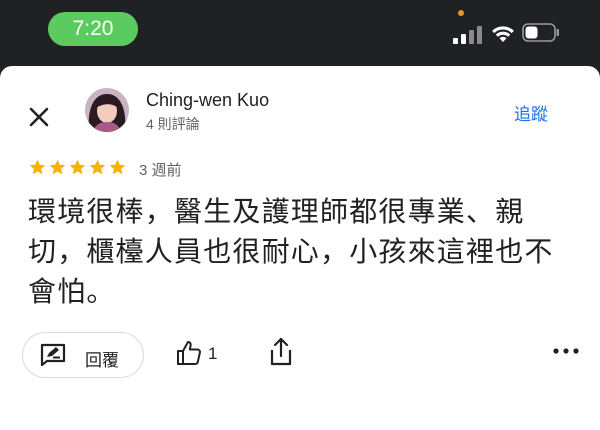 This screenshot has height=430, width=600. I want to click on reply-label: 回覆, so click(102, 360).